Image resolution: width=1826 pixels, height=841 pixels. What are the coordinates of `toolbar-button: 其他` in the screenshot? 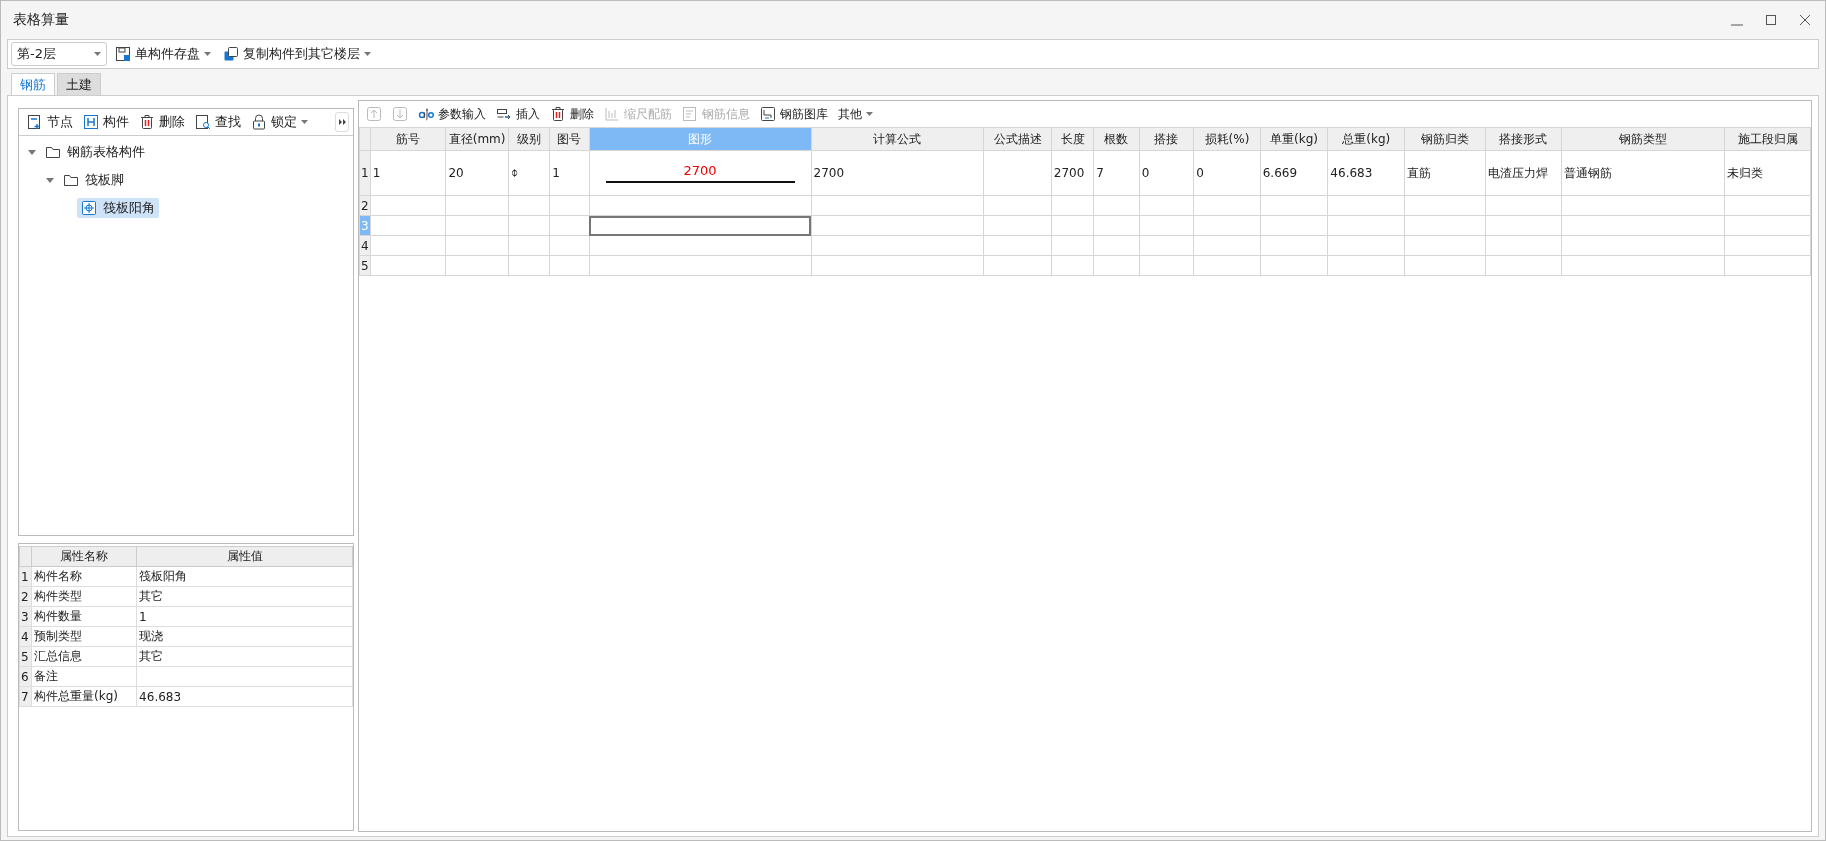 It's located at (855, 114).